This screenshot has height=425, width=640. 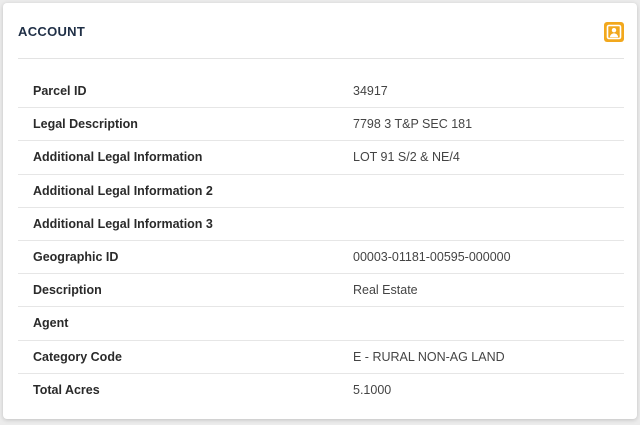 What do you see at coordinates (321, 324) in the screenshot?
I see `table-row: Agent` at bounding box center [321, 324].